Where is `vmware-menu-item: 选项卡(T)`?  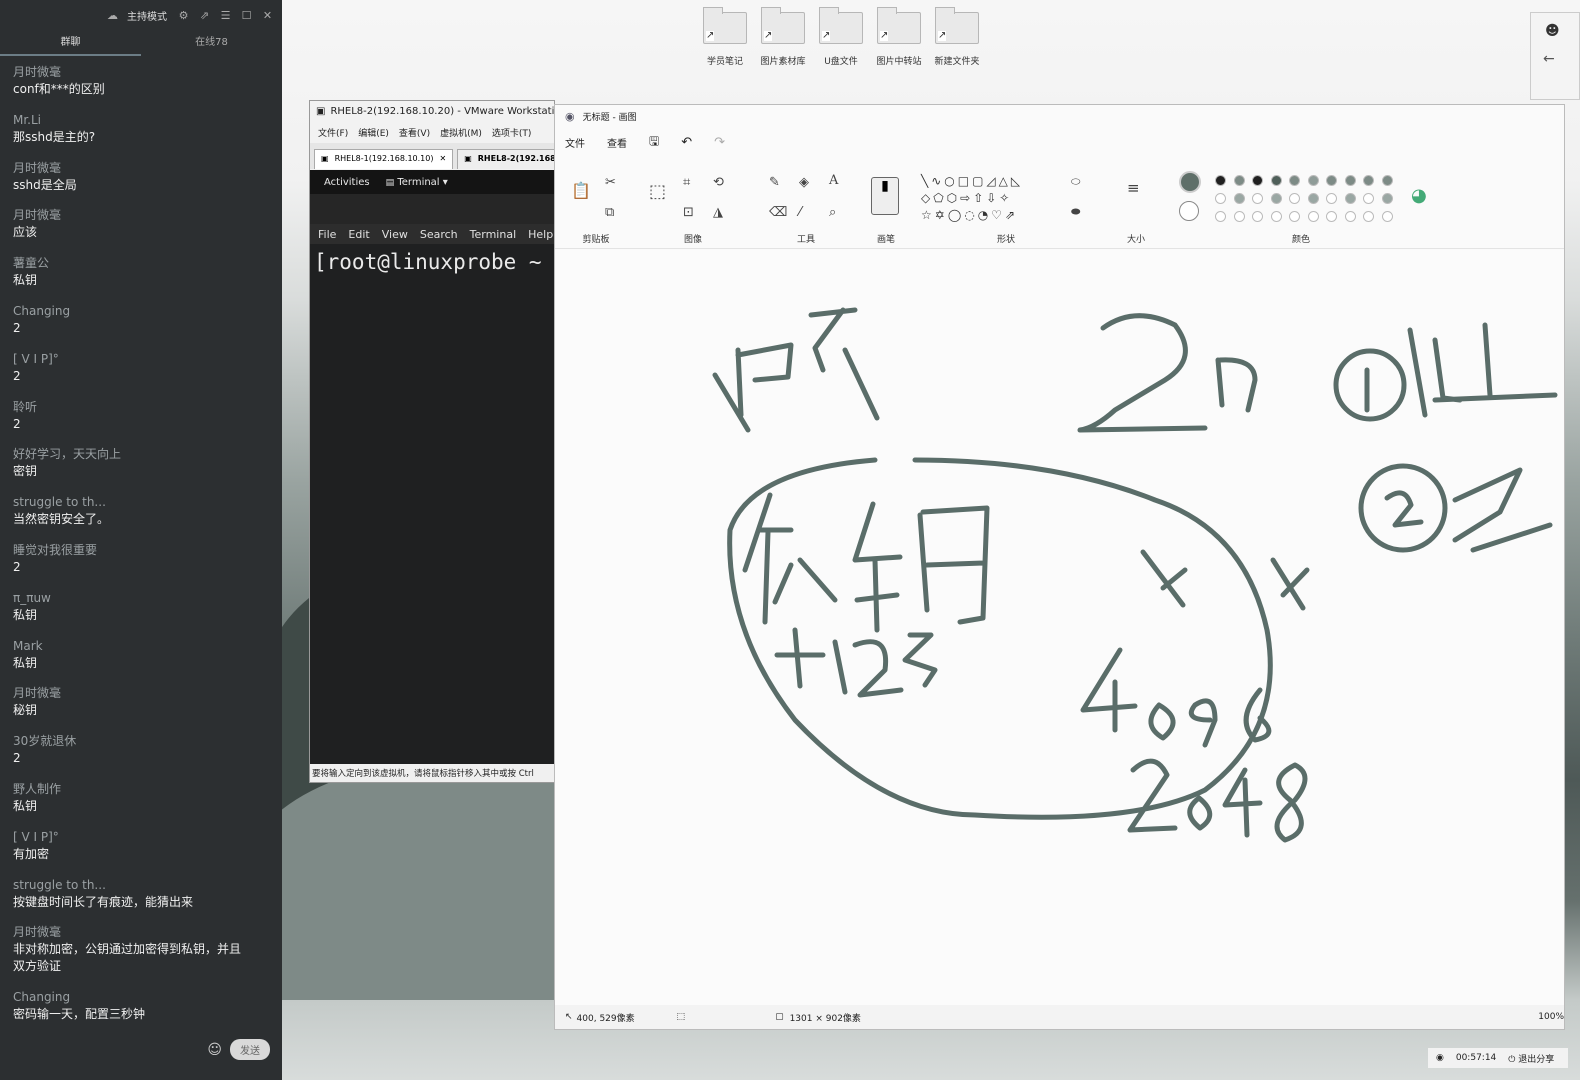 vmware-menu-item: 选项卡(T) is located at coordinates (512, 132).